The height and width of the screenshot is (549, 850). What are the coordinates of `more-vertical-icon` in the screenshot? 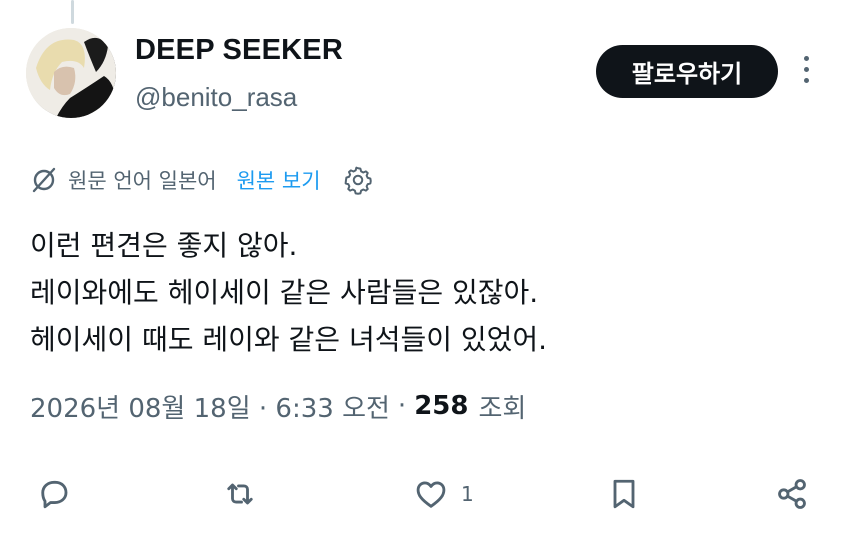 It's located at (806, 73).